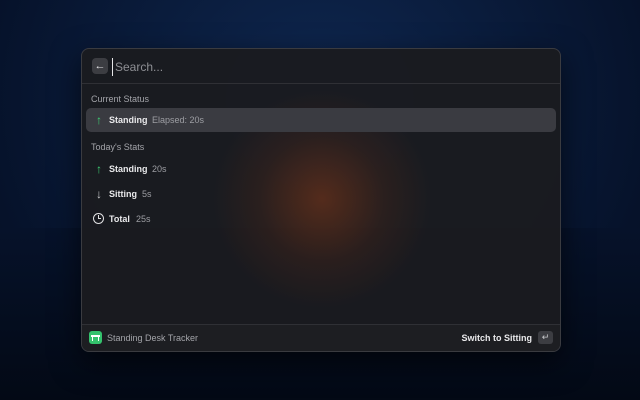 This screenshot has height=400, width=640. Describe the element at coordinates (119, 219) in the screenshot. I see `total-label: Total` at that location.